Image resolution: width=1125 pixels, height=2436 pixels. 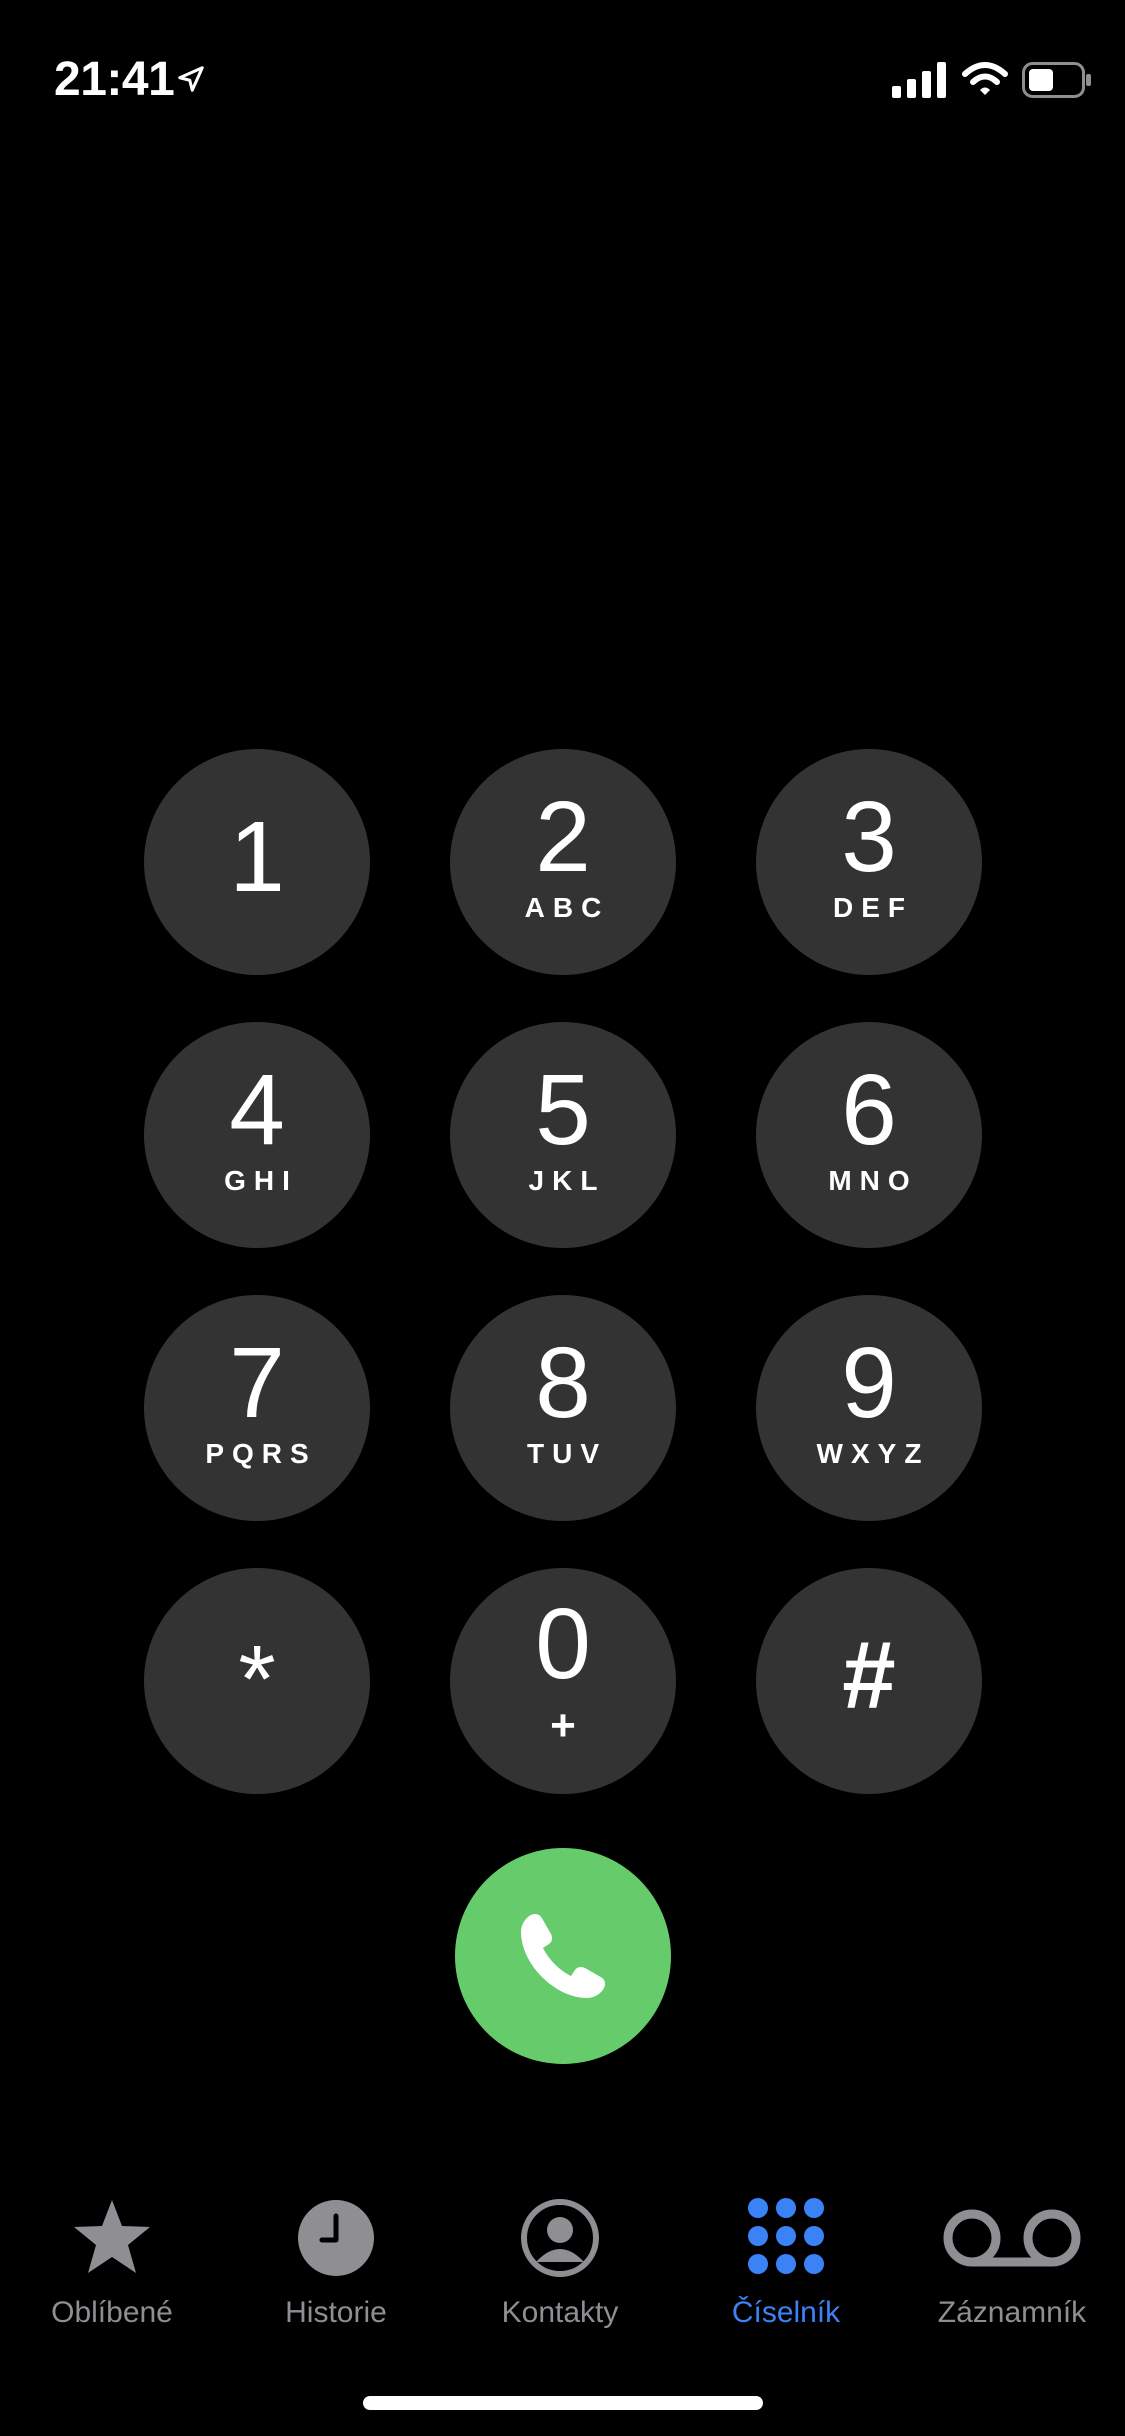 I want to click on key-2: 2 ABC, so click(x=563, y=862).